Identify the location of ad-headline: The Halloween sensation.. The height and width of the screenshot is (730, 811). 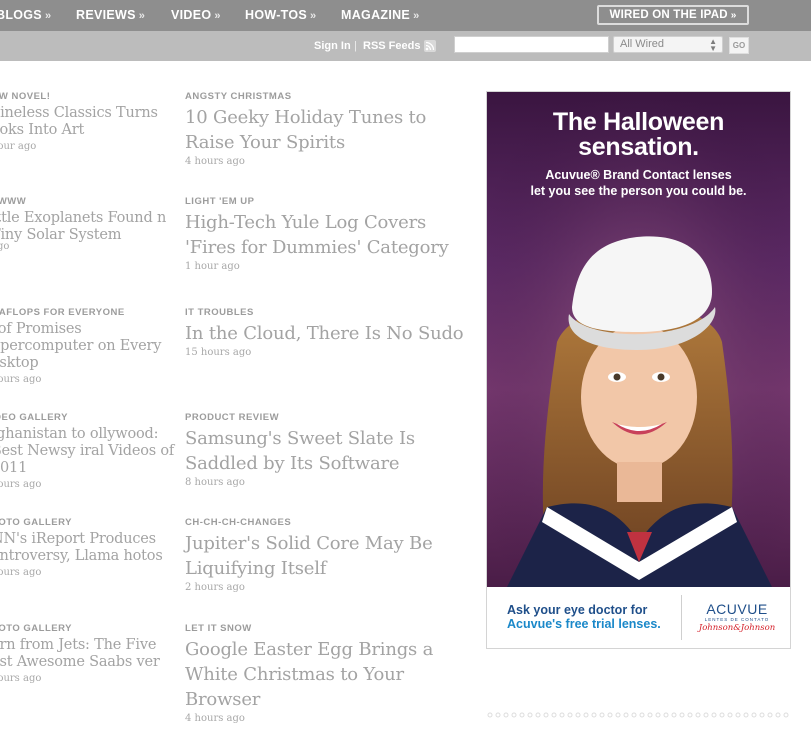
(638, 135).